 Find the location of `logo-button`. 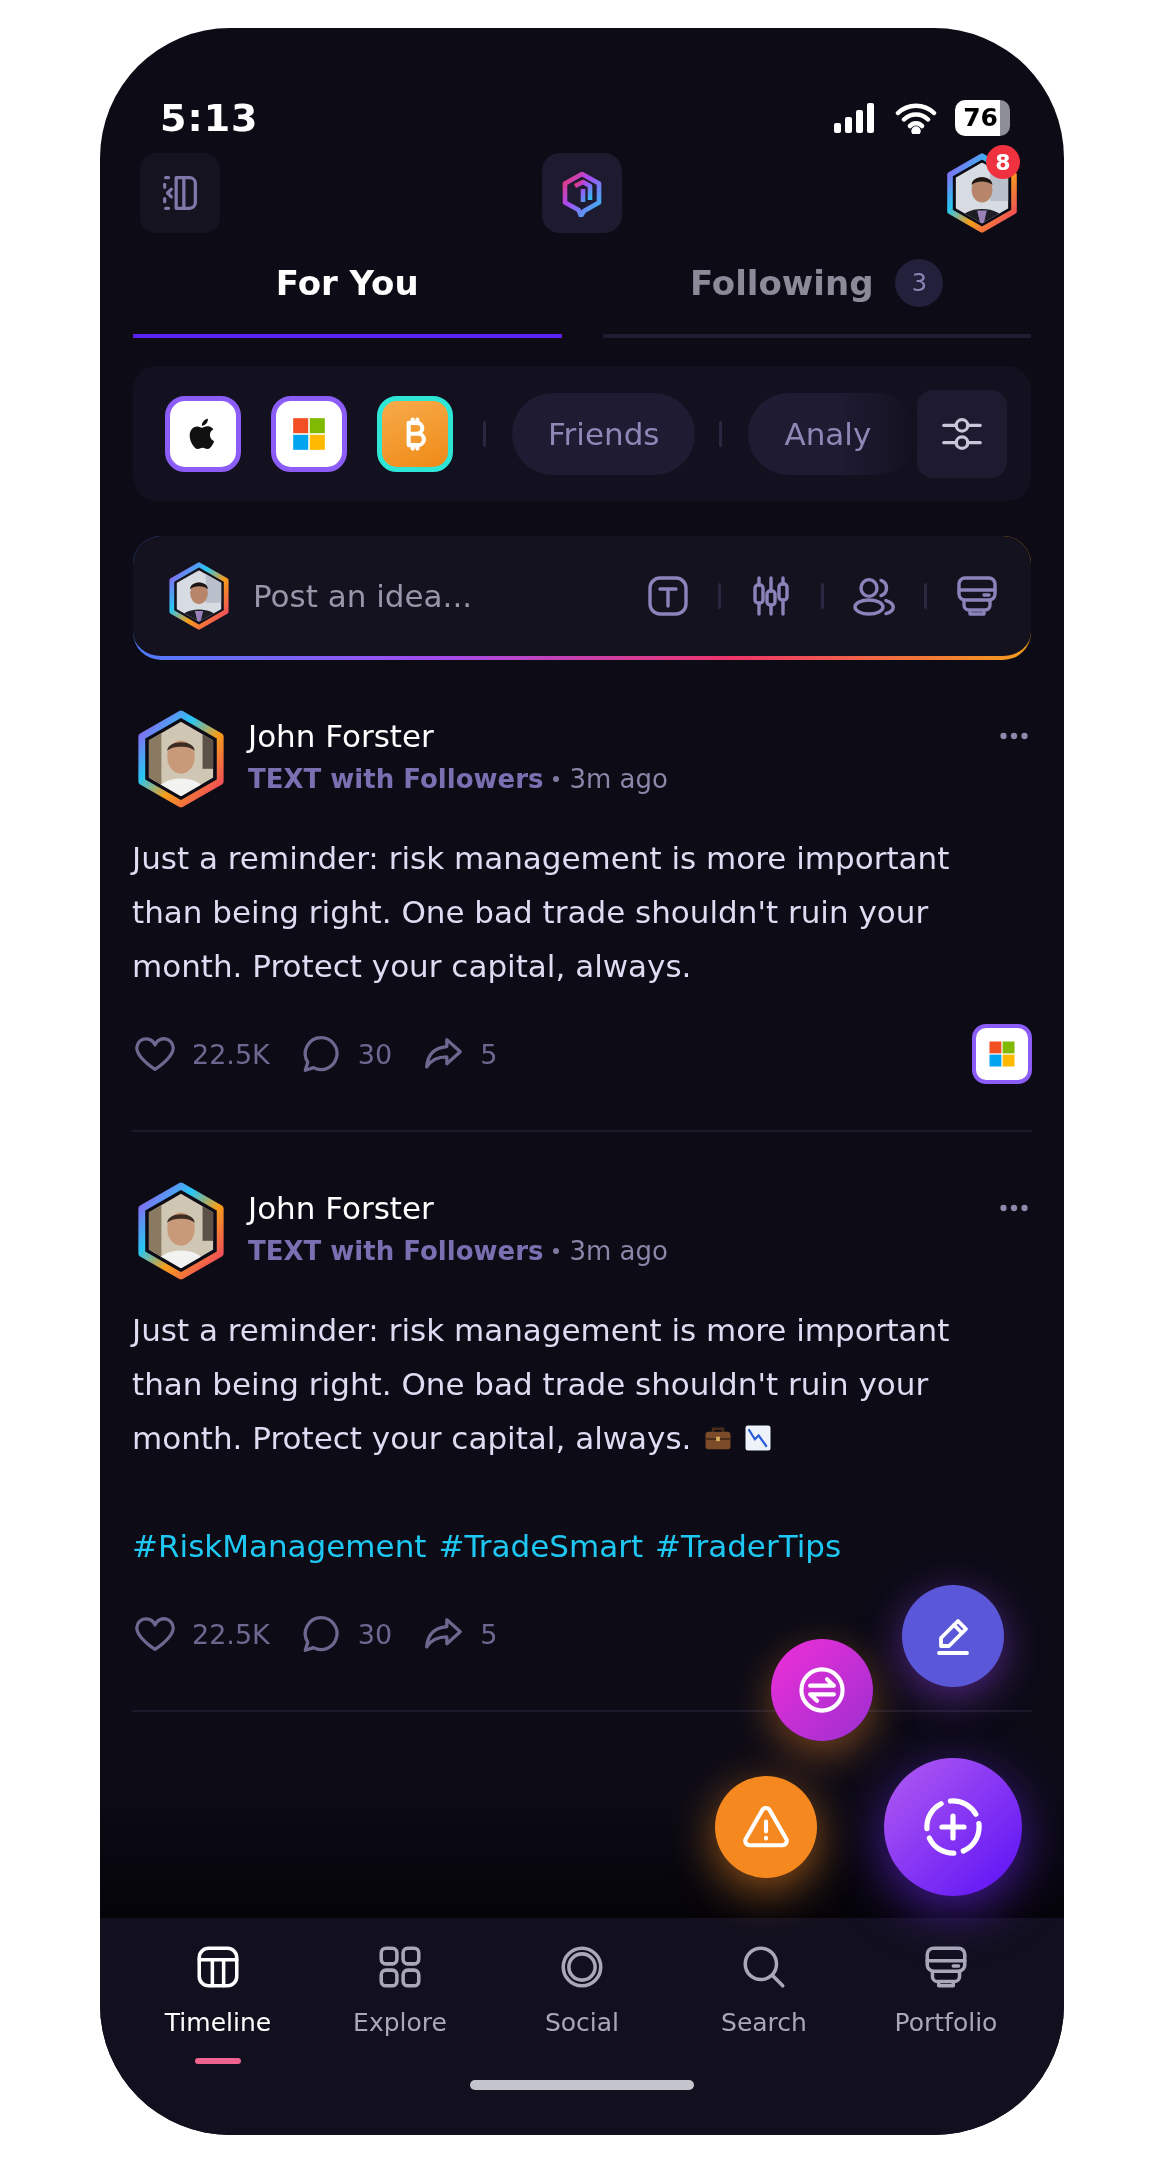

logo-button is located at coordinates (582, 193).